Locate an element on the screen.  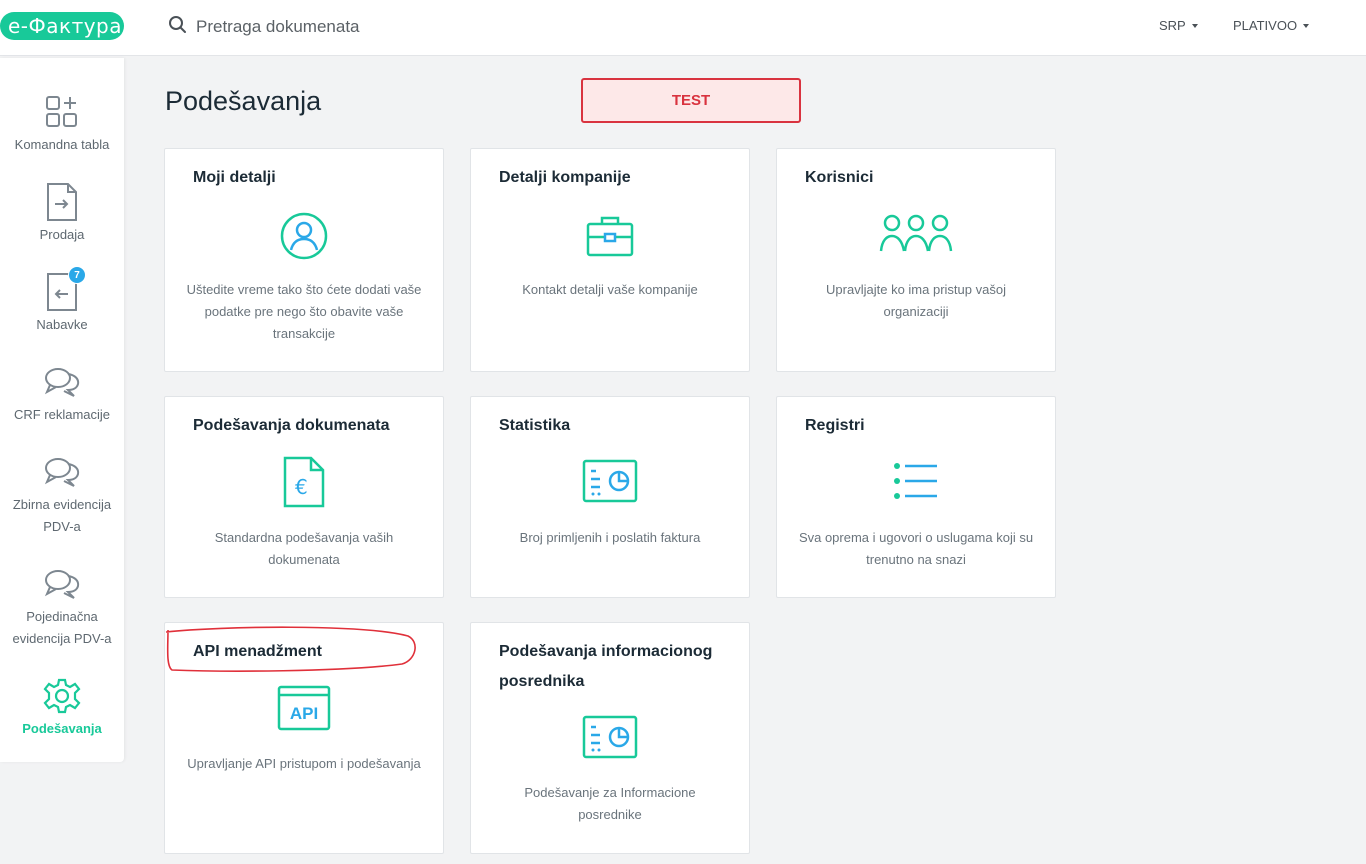
card-title: API menadžment is located at coordinates (257, 651).